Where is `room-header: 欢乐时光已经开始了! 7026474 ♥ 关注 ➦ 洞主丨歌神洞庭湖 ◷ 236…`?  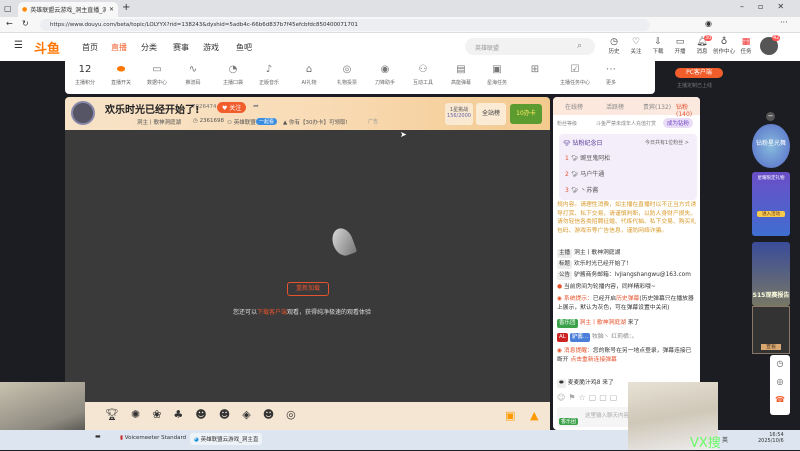 room-header: 欢乐时光已经开始了! 7026474 ♥ 关注 ➦ 洞主丨歌神洞庭湖 ◷ 236… is located at coordinates (307, 113).